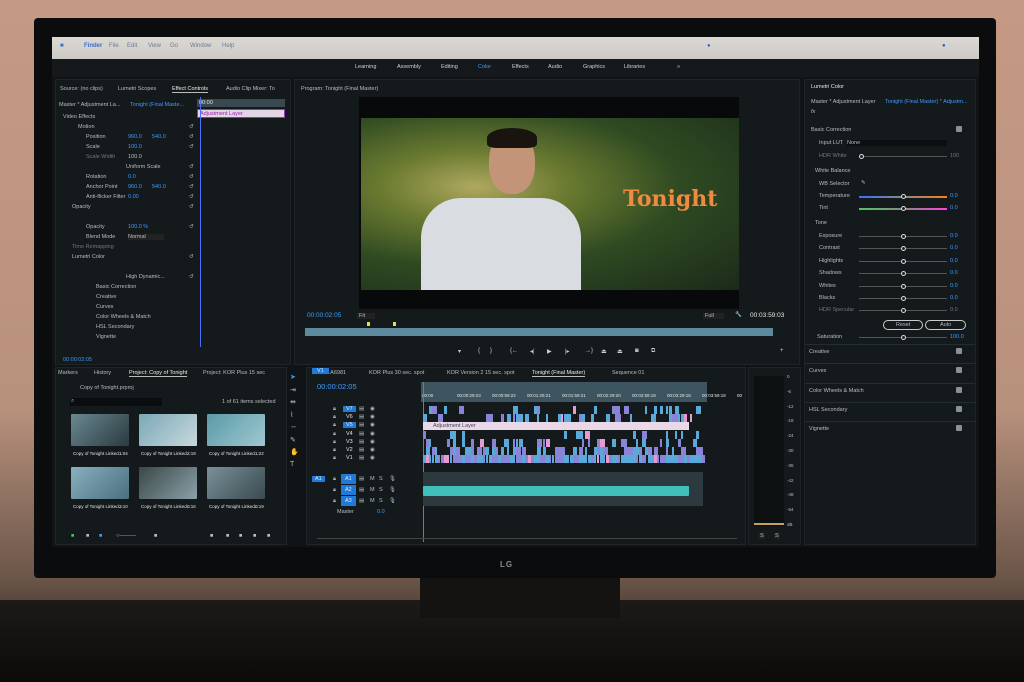 This screenshot has width=1024, height=682. Describe the element at coordinates (93, 46) in the screenshot. I see `menu-finder: Finder` at that location.